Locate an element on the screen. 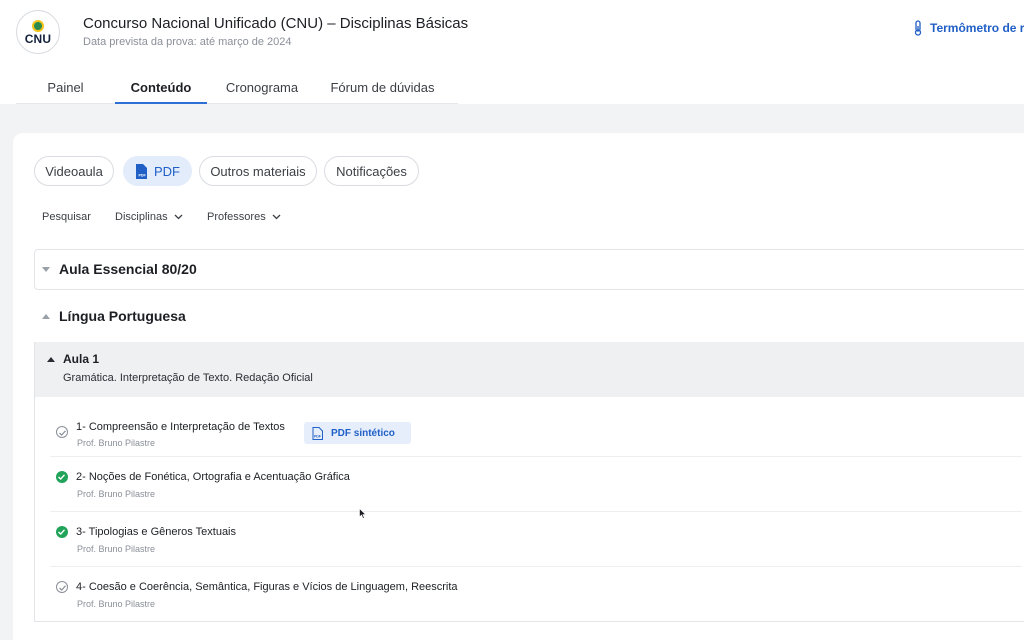 The height and width of the screenshot is (640, 1024). search-filter: Pesquisar is located at coordinates (66, 217).